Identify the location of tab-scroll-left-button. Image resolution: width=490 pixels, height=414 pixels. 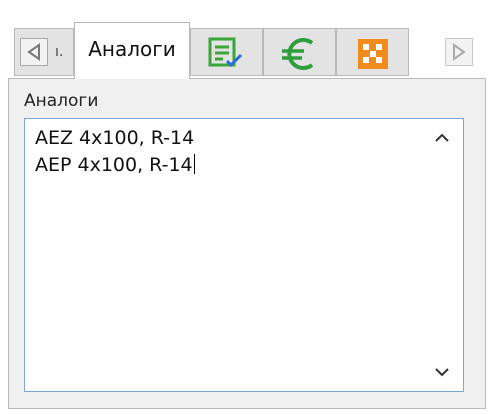
(34, 52).